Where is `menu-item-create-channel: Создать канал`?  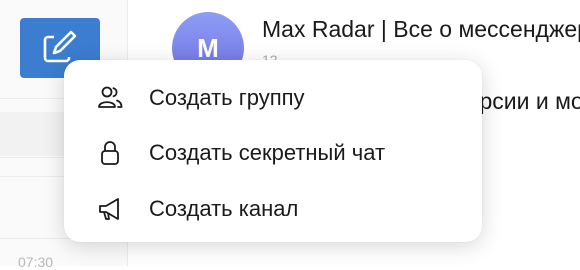 menu-item-create-channel: Создать канал is located at coordinates (273, 209).